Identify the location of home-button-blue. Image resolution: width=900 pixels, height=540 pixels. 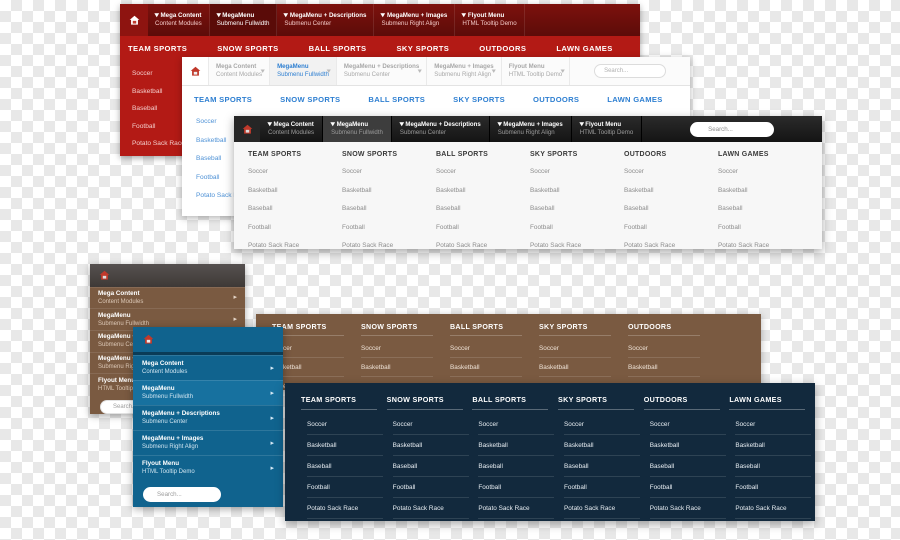
(148, 339).